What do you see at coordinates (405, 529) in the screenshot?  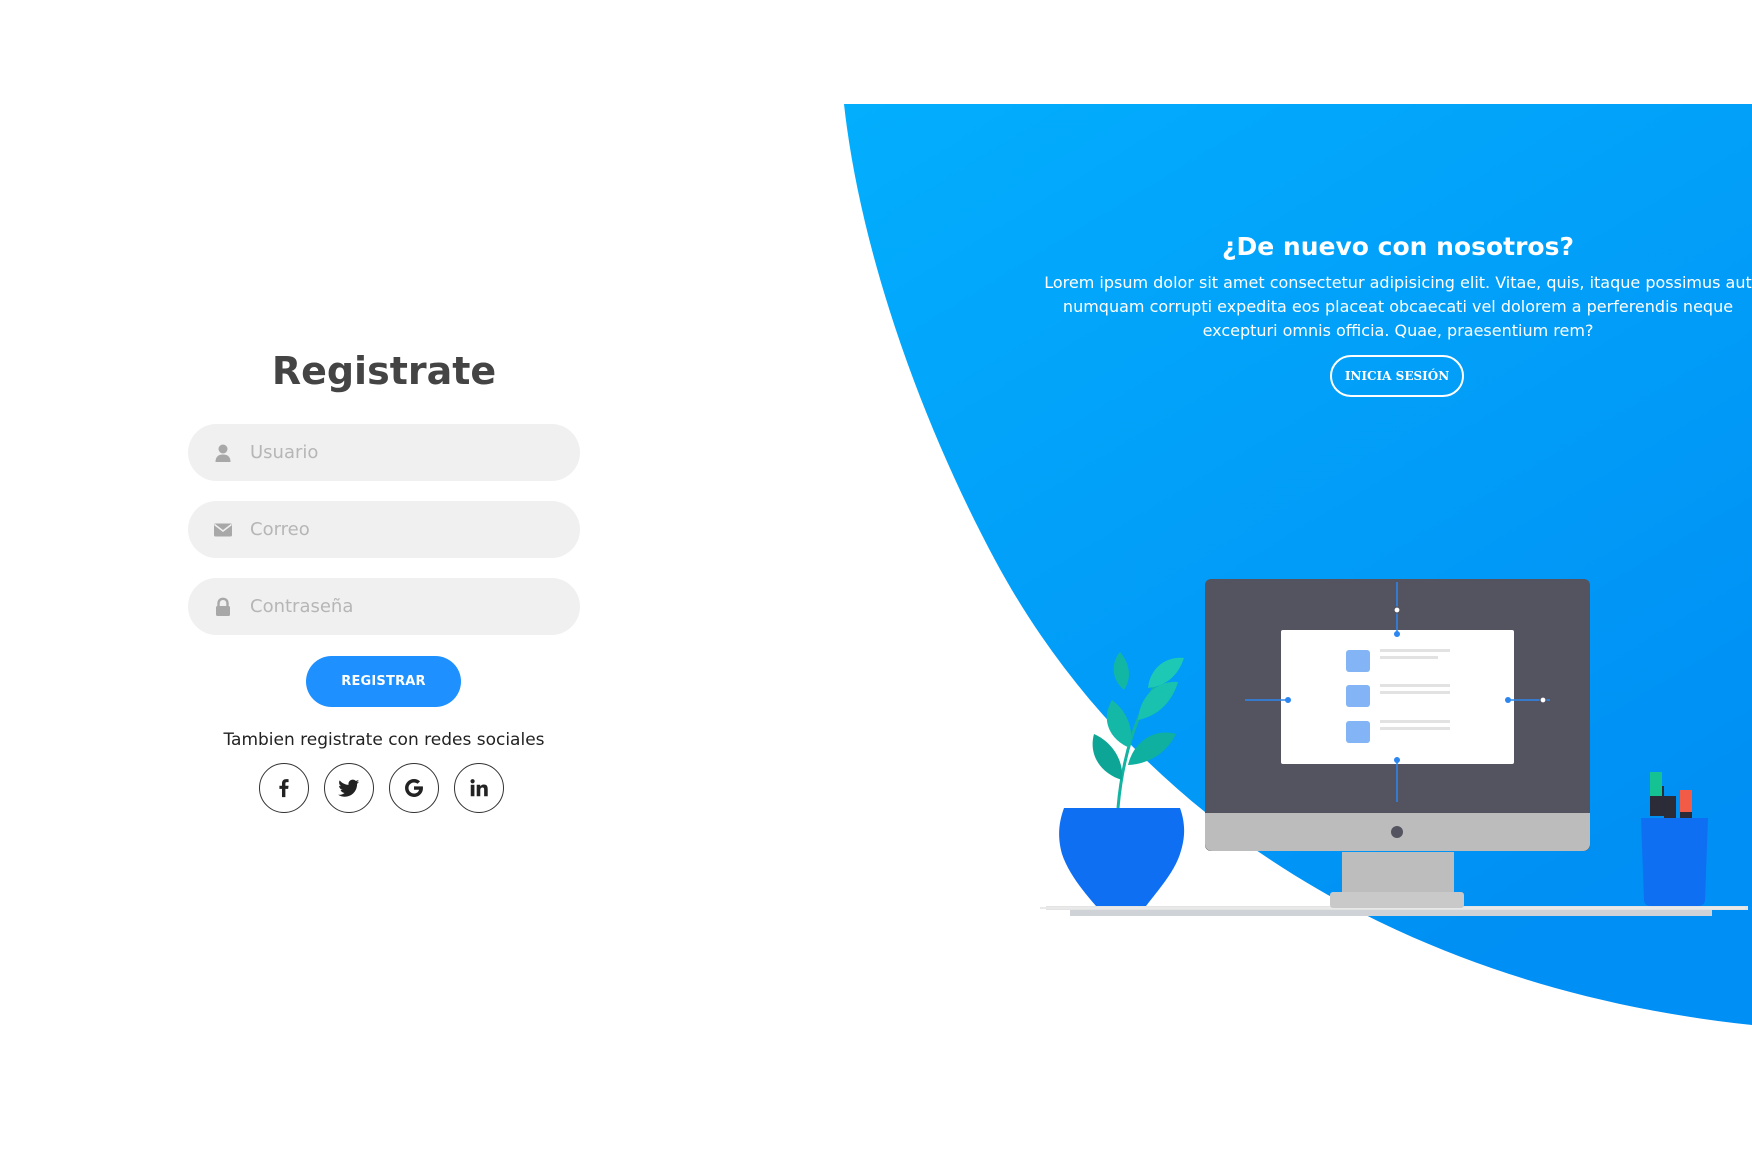 I see `email-input` at bounding box center [405, 529].